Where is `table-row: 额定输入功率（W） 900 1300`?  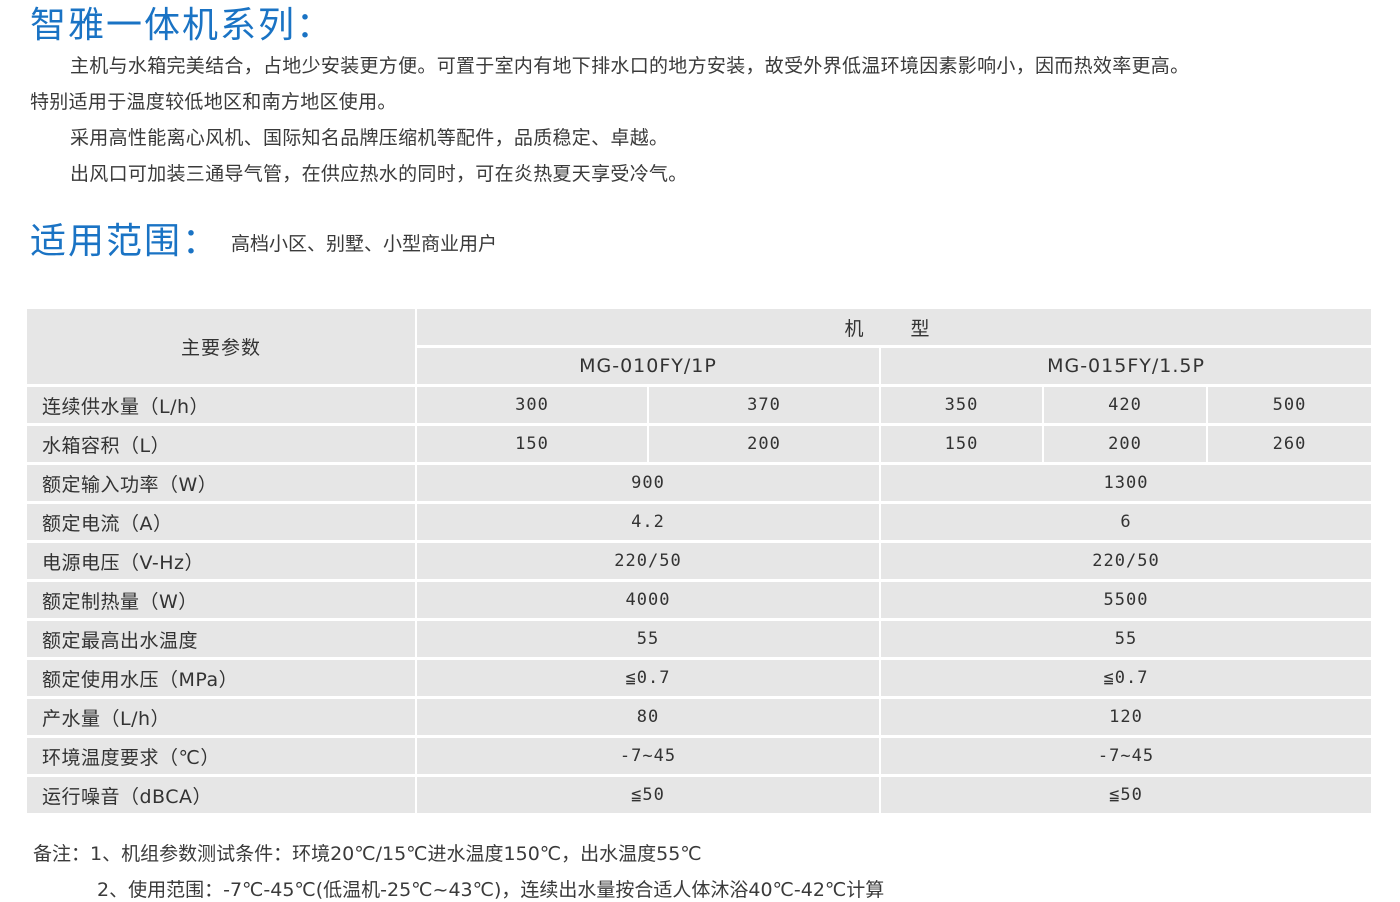 table-row: 额定输入功率（W） 900 1300 is located at coordinates (699, 484).